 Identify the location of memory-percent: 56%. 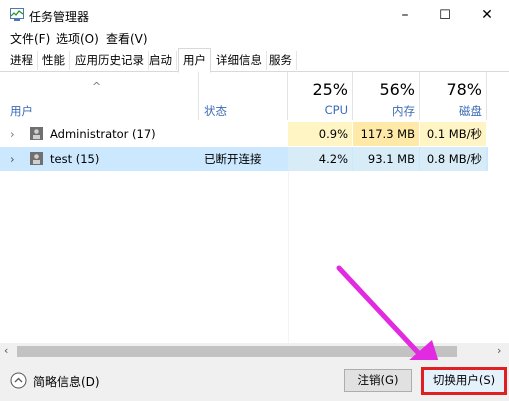
(397, 89).